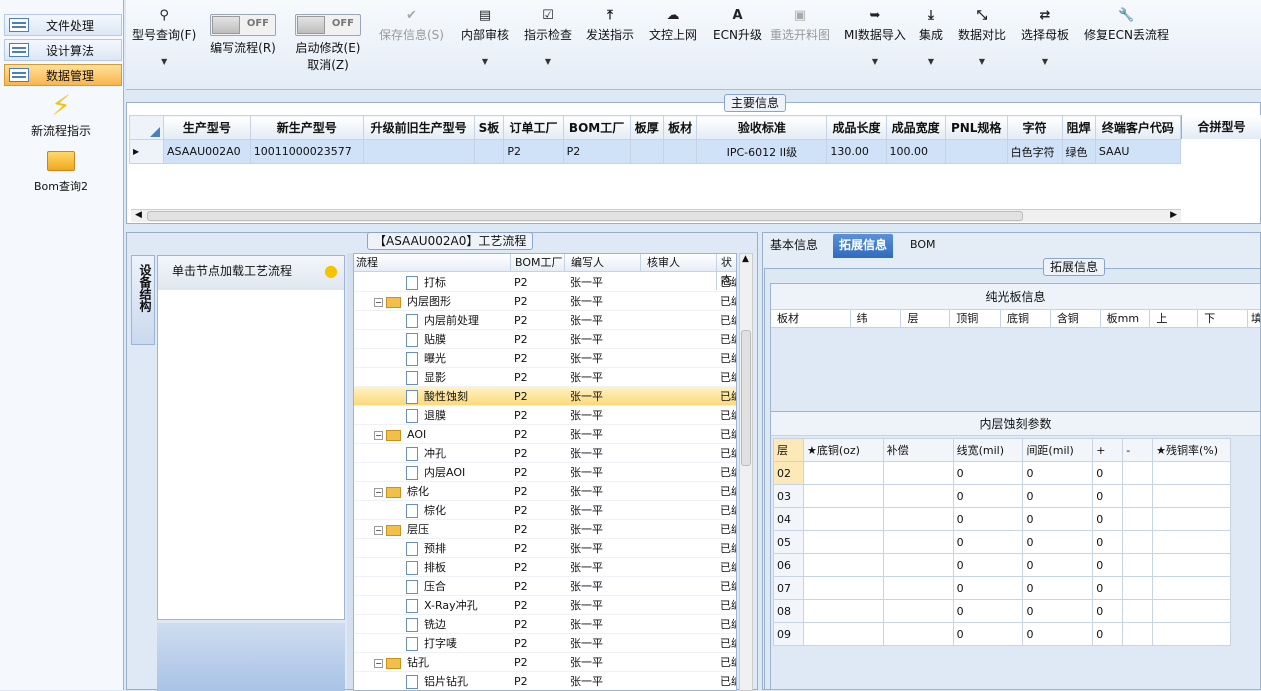 The width and height of the screenshot is (1261, 691). Describe the element at coordinates (788, 634) in the screenshot. I see `etch-cell: 09` at that location.